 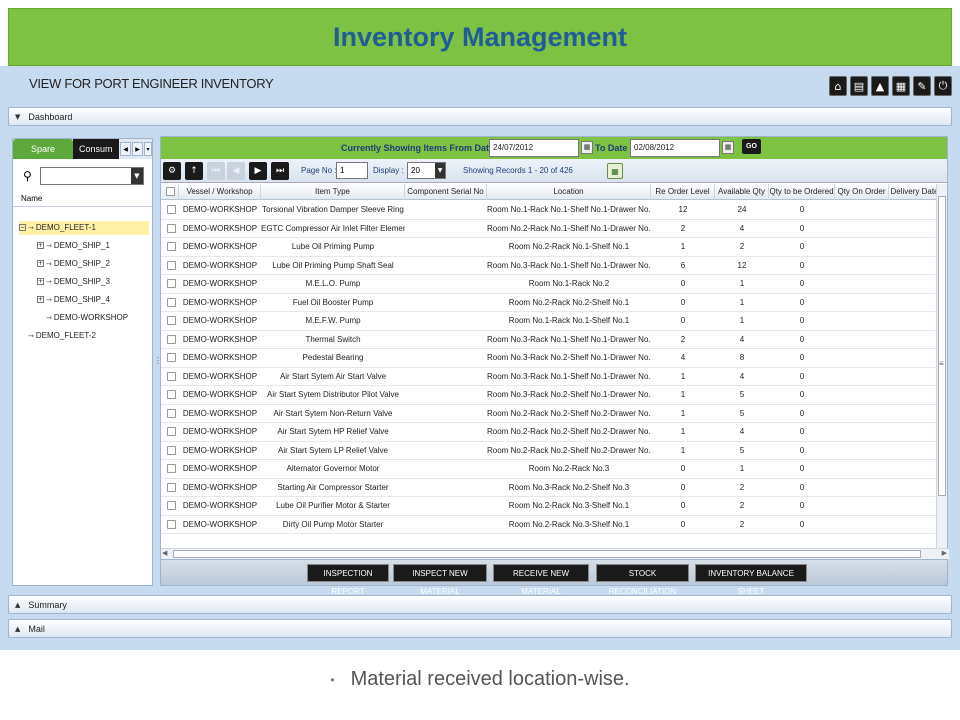 What do you see at coordinates (57, 336) in the screenshot?
I see `tree-node: → DEMO_FLEET-2` at bounding box center [57, 336].